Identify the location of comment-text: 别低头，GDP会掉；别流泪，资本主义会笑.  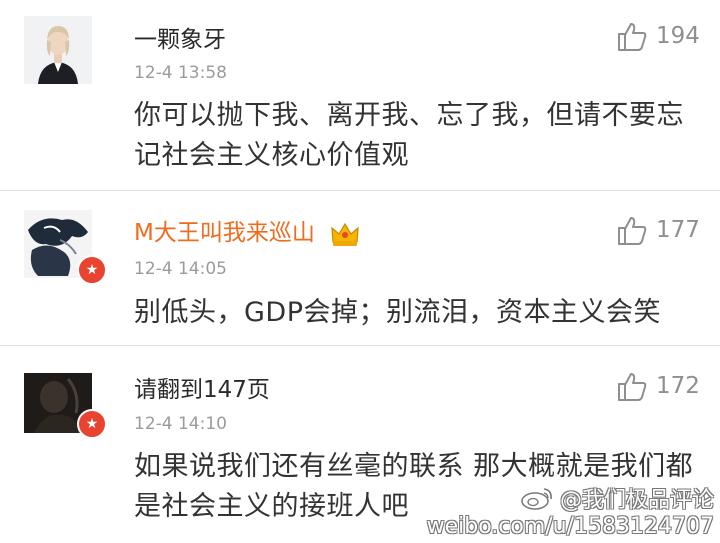
(397, 312).